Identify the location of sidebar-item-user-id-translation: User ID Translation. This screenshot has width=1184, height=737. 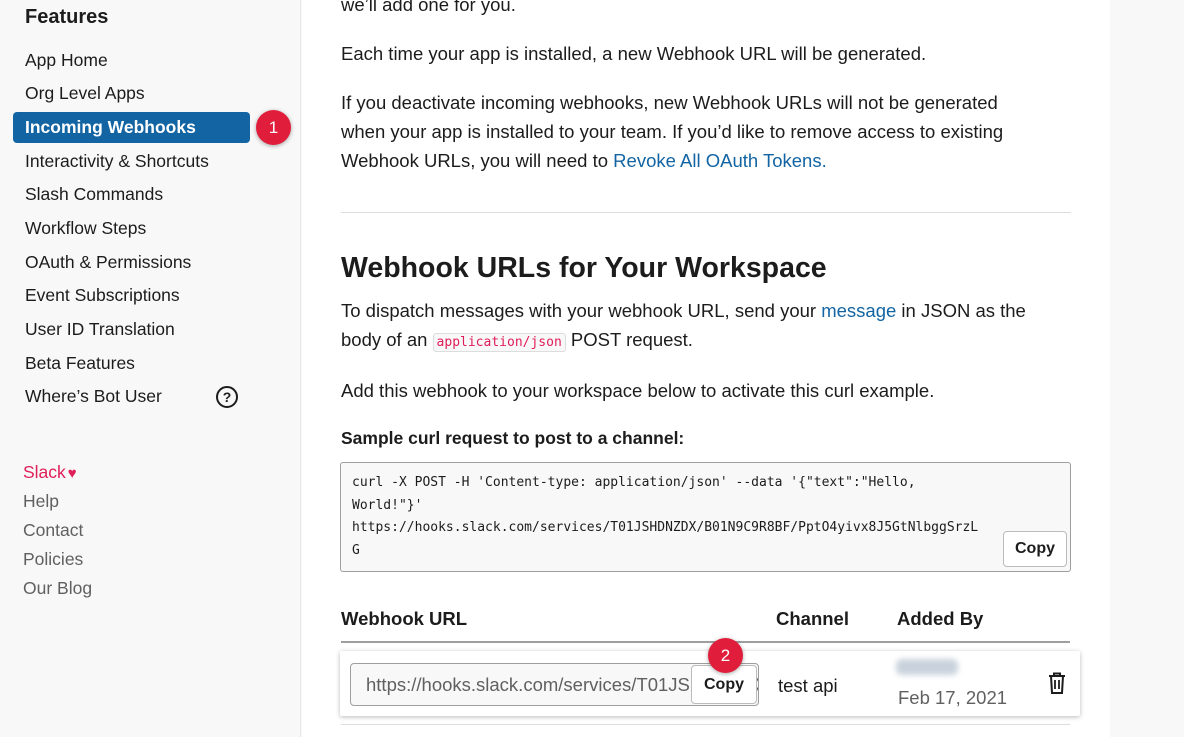
(131, 329).